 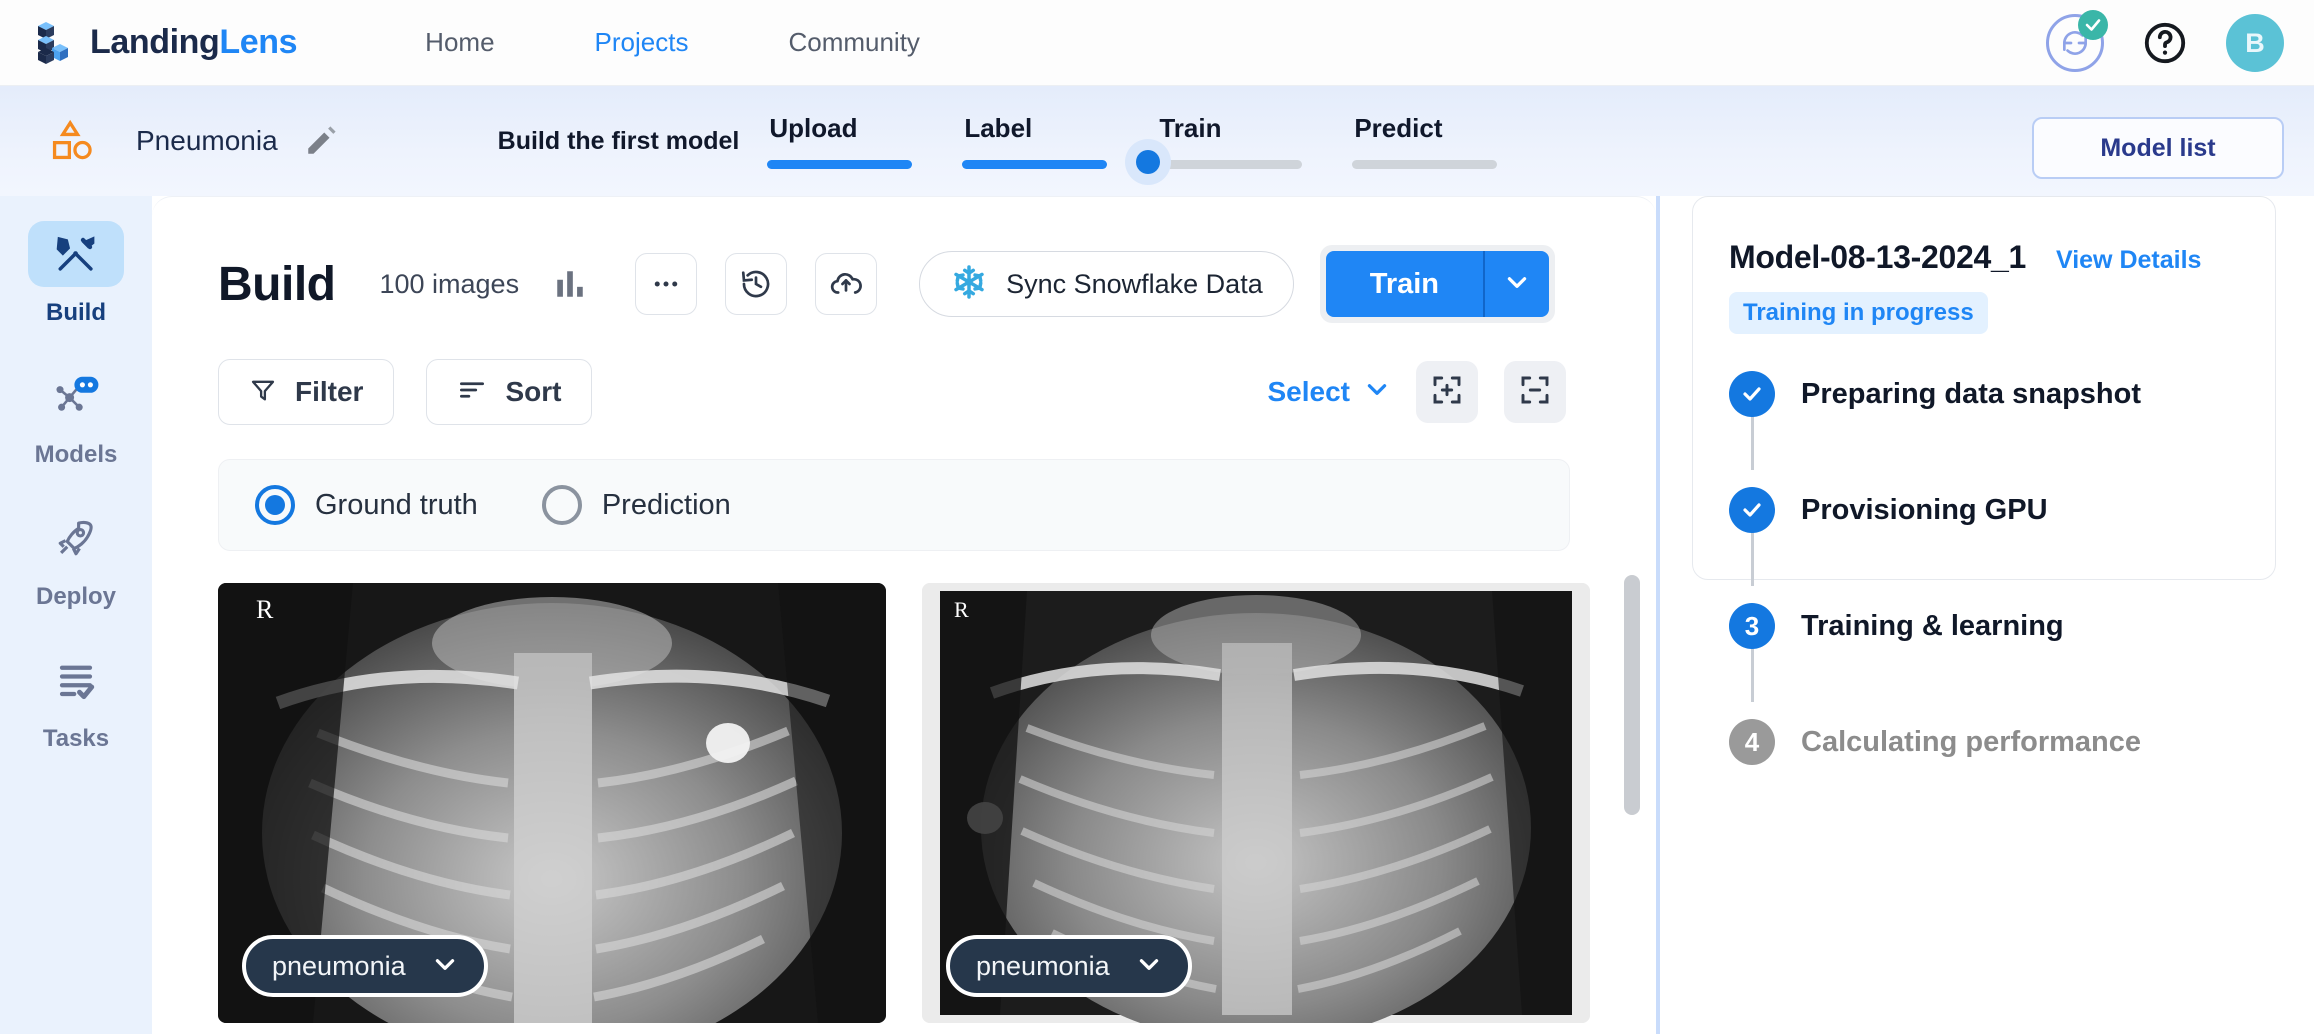 What do you see at coordinates (864, 141) in the screenshot?
I see `step-upload: Upload` at bounding box center [864, 141].